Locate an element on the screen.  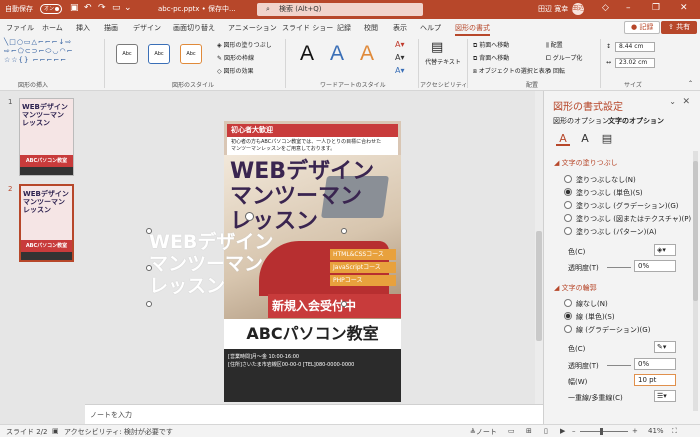
tab-view: 表示 is located at coordinates (400, 28).